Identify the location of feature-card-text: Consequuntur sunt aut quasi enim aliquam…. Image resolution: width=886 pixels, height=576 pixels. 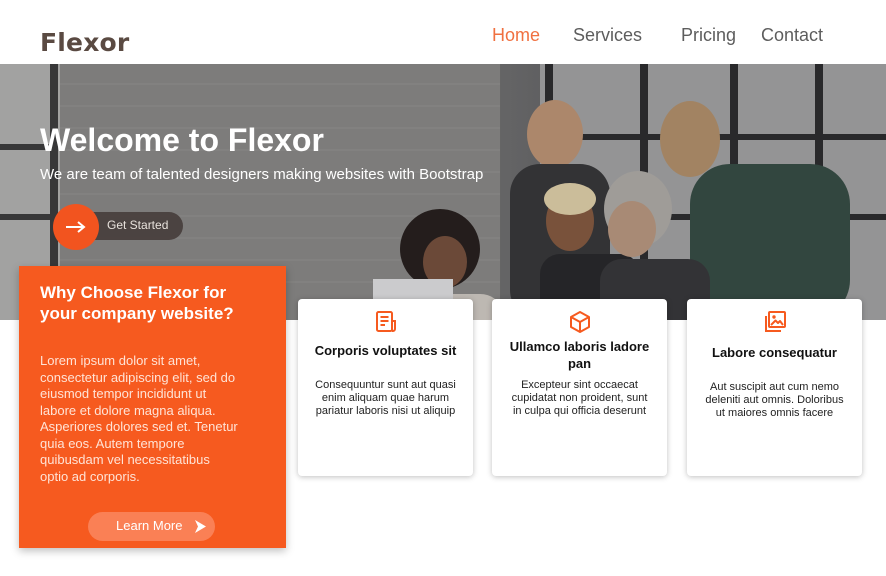
(385, 398).